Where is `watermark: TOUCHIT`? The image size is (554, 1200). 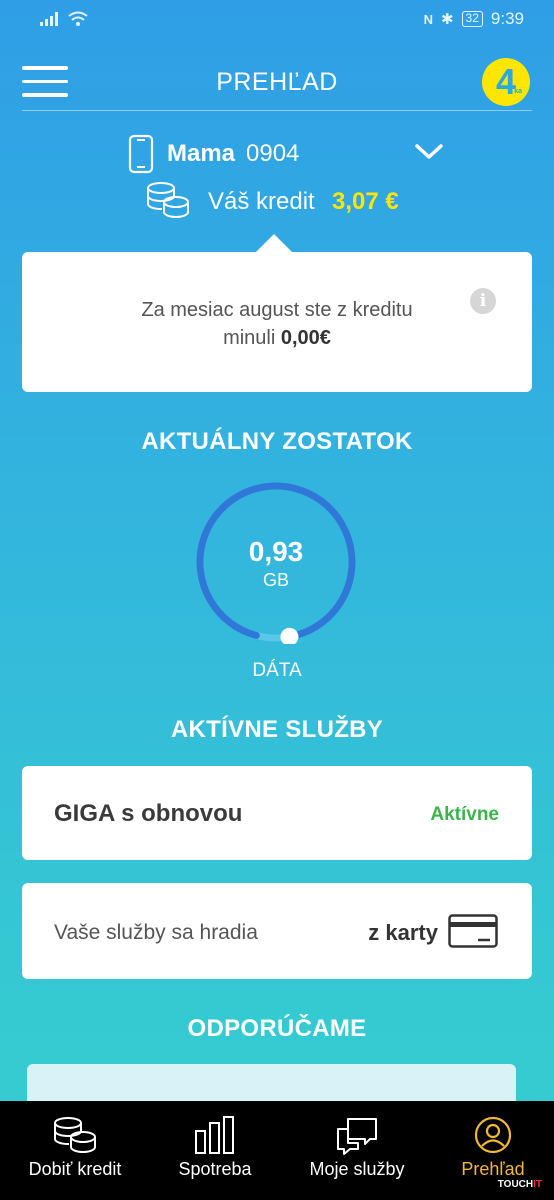 watermark: TOUCHIT is located at coordinates (520, 1184).